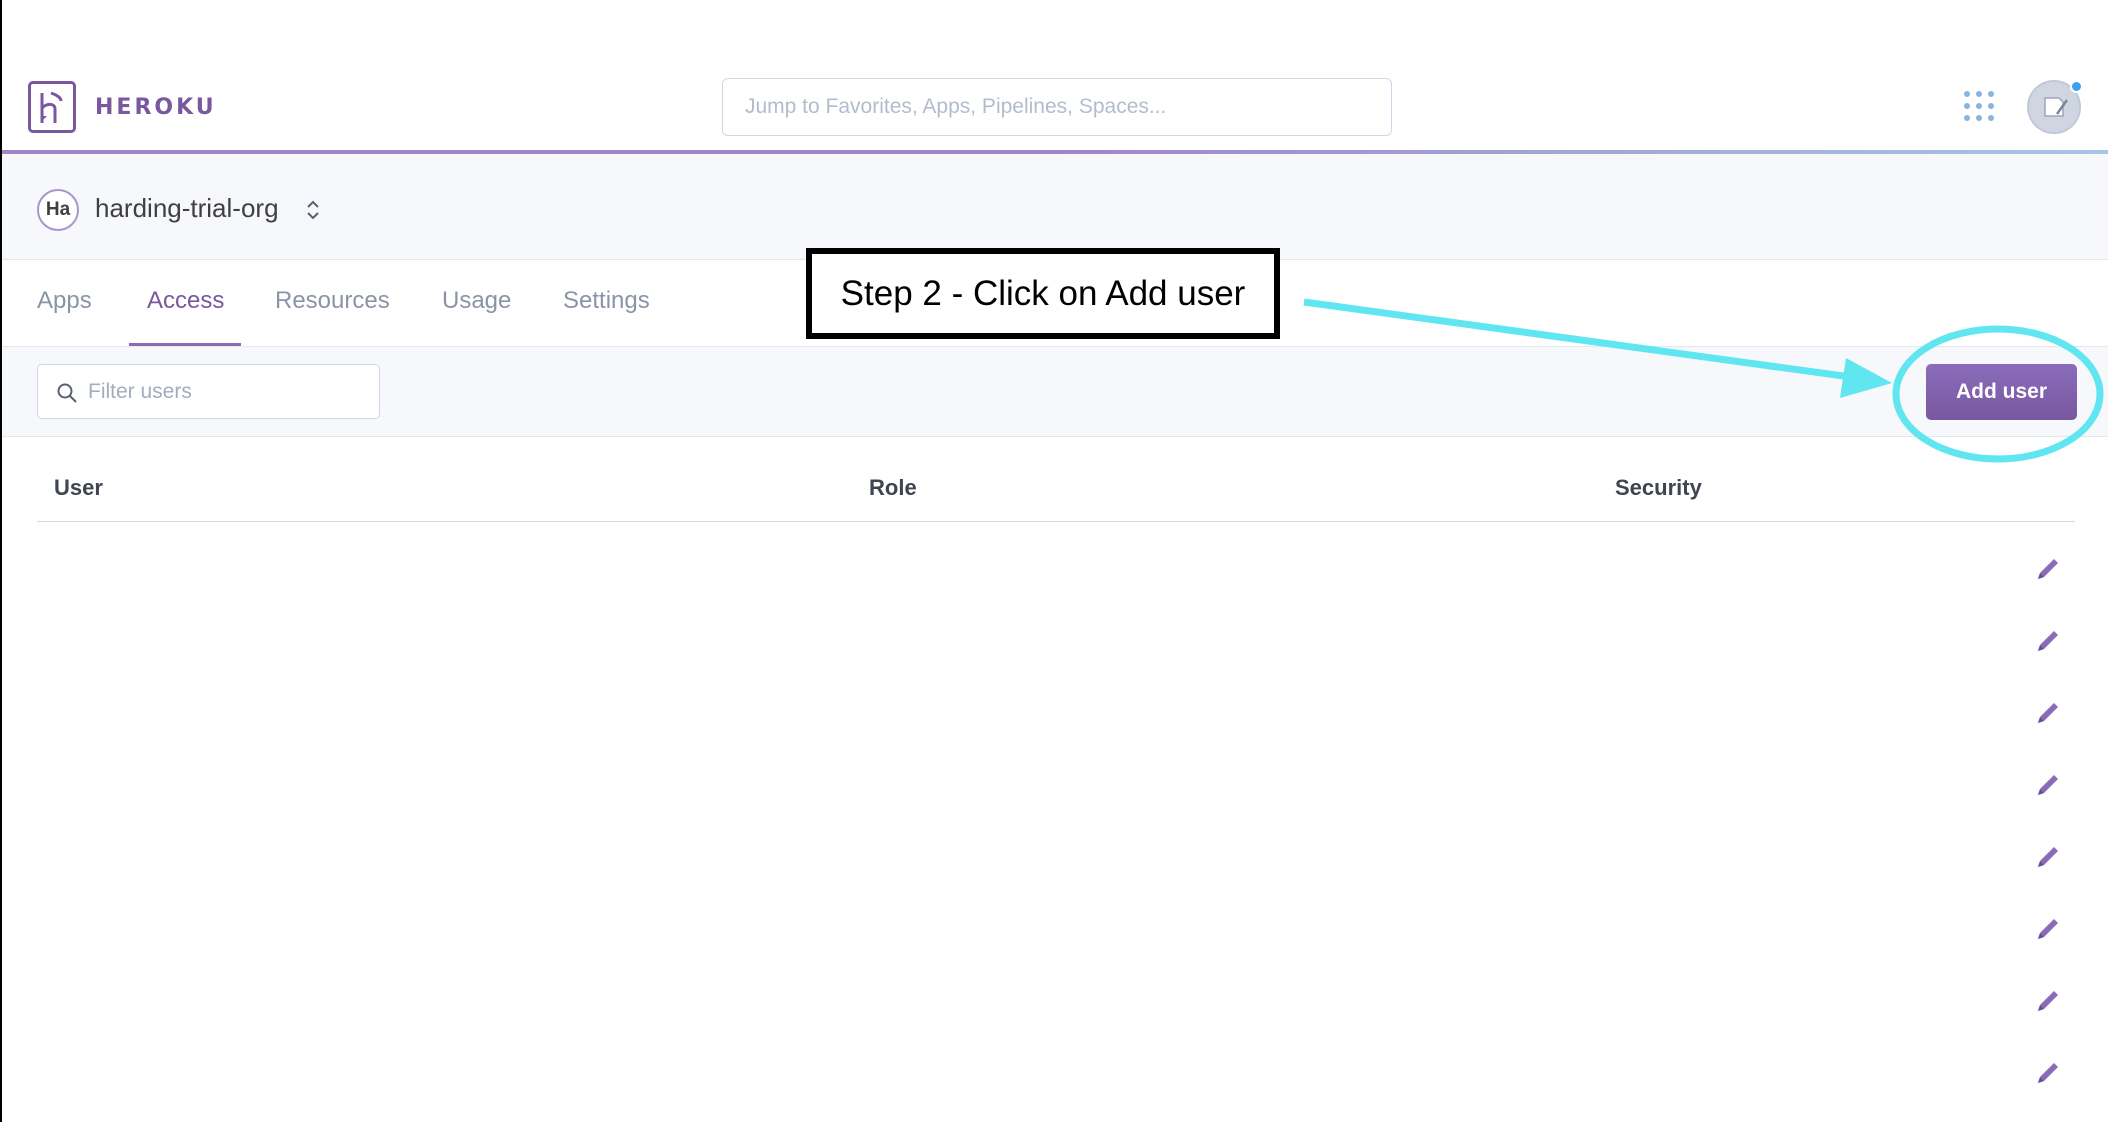  What do you see at coordinates (78, 488) in the screenshot?
I see `column-header-user: User` at bounding box center [78, 488].